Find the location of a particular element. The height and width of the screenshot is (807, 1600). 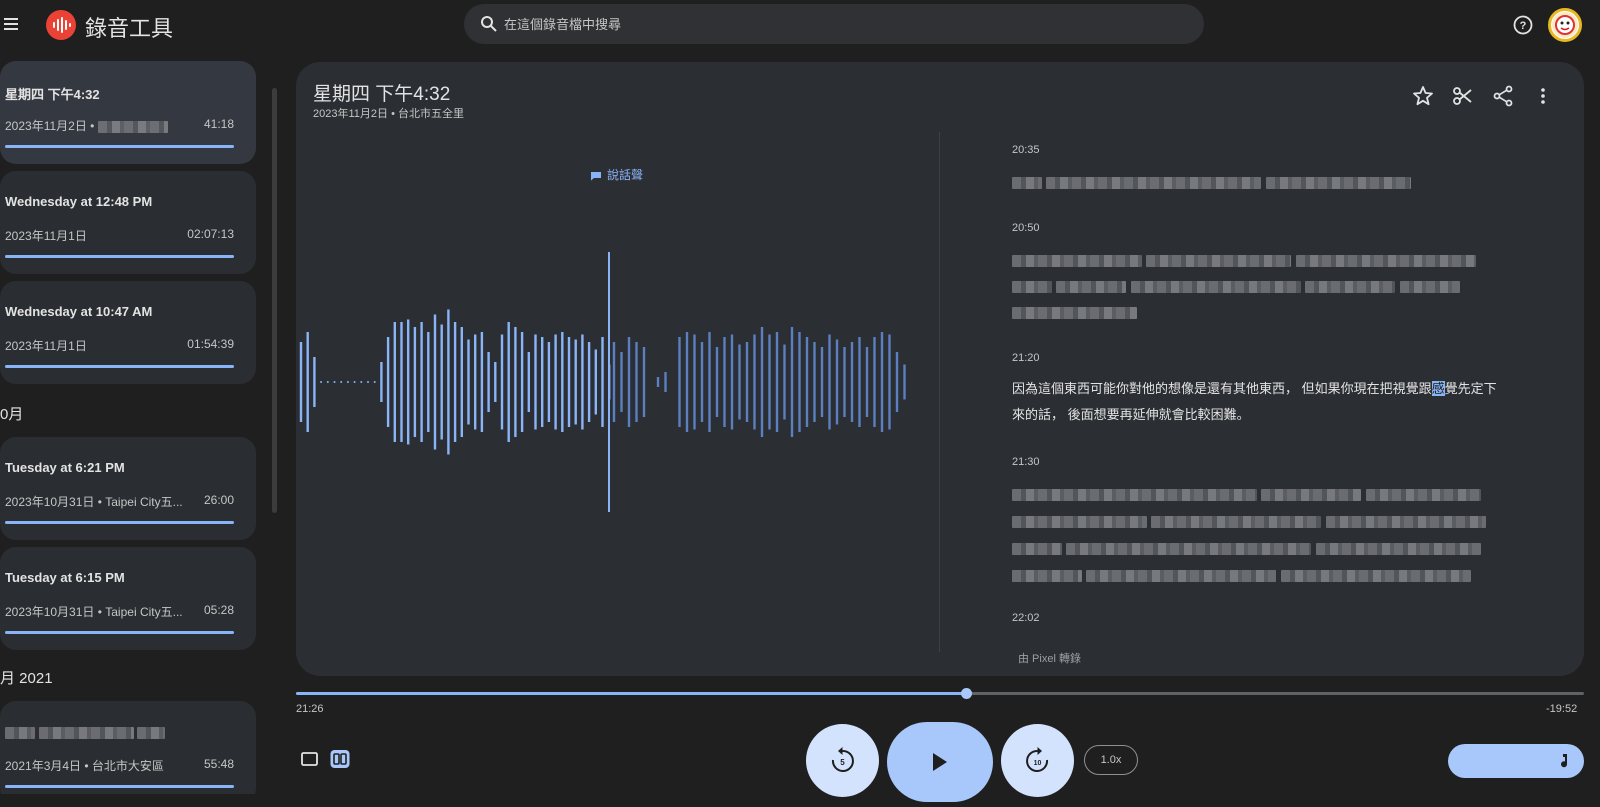

search-icon is located at coordinates (489, 24).